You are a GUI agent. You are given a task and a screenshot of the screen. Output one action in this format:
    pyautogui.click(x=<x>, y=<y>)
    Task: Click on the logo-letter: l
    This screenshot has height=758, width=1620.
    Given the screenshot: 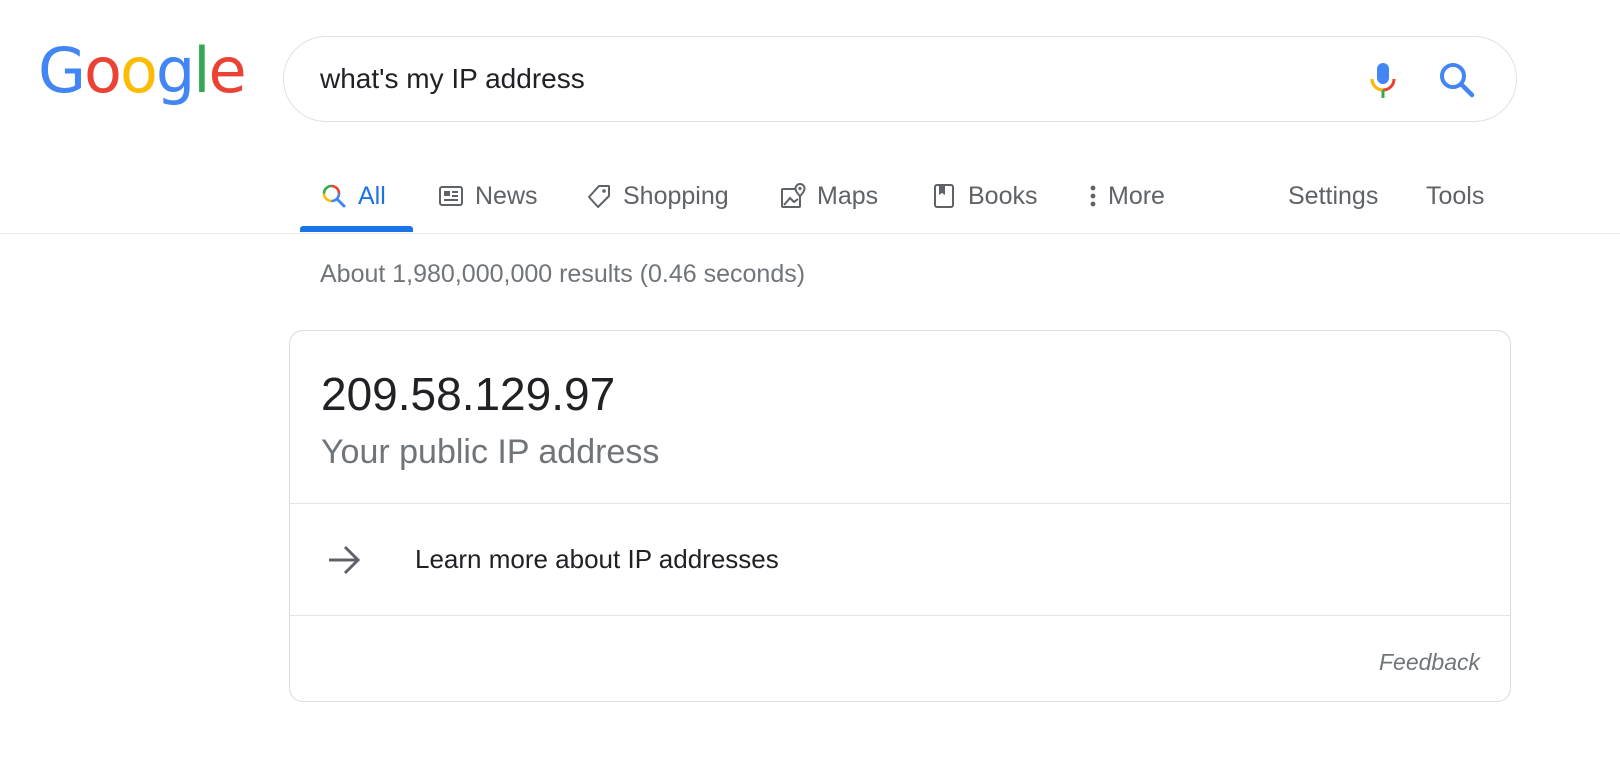 What is the action you would take?
    pyautogui.click(x=201, y=70)
    